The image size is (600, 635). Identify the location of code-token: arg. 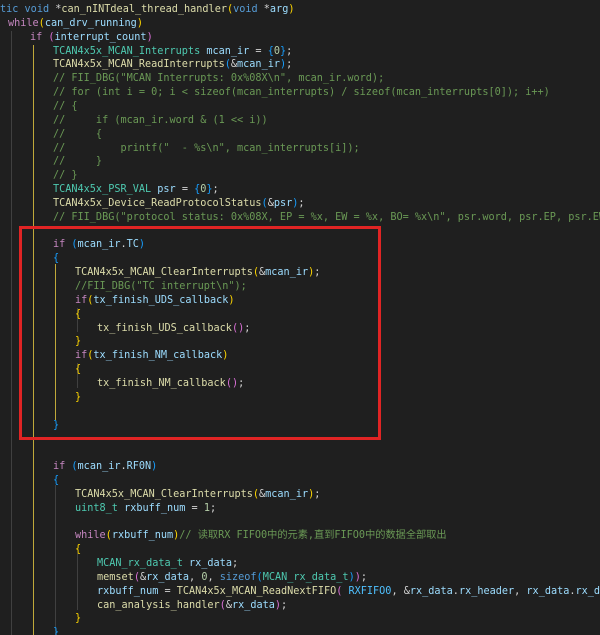
(279, 9).